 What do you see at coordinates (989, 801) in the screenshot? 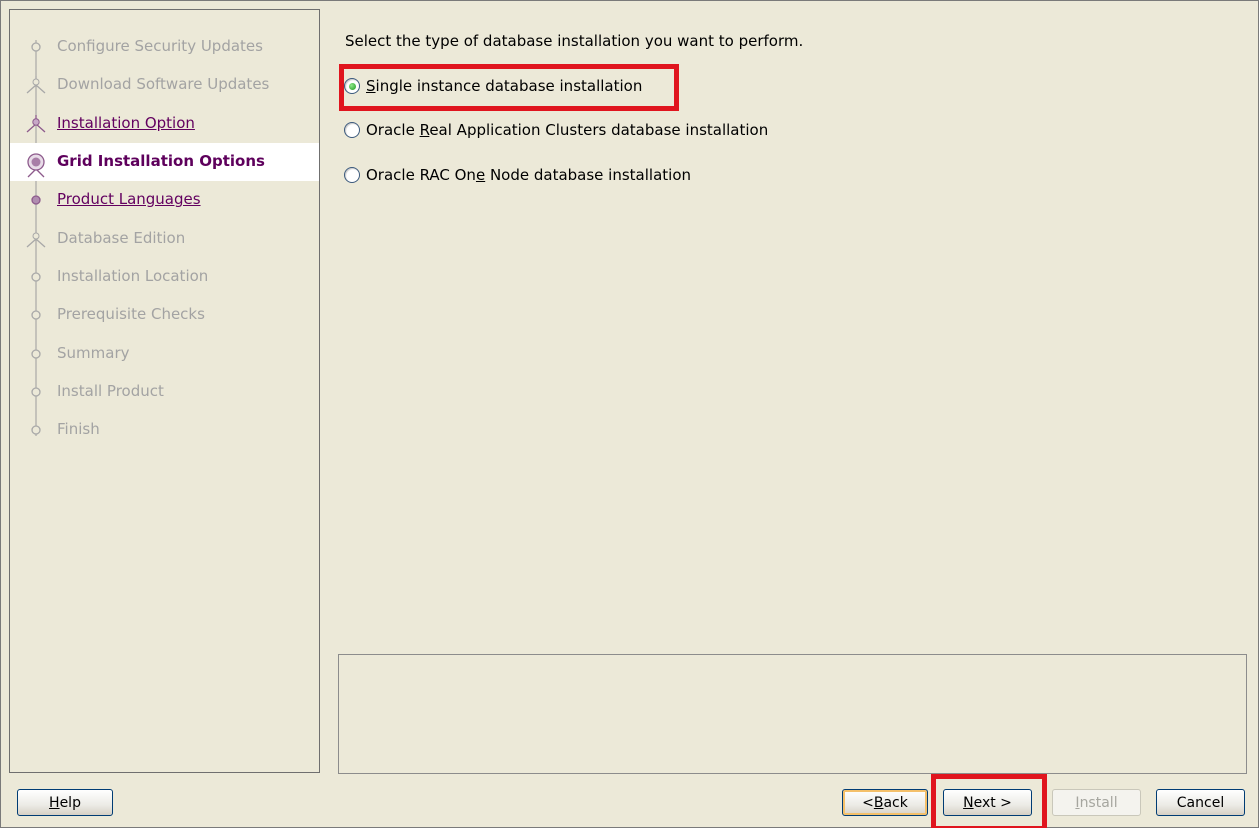
I see `highlight-box-next` at bounding box center [989, 801].